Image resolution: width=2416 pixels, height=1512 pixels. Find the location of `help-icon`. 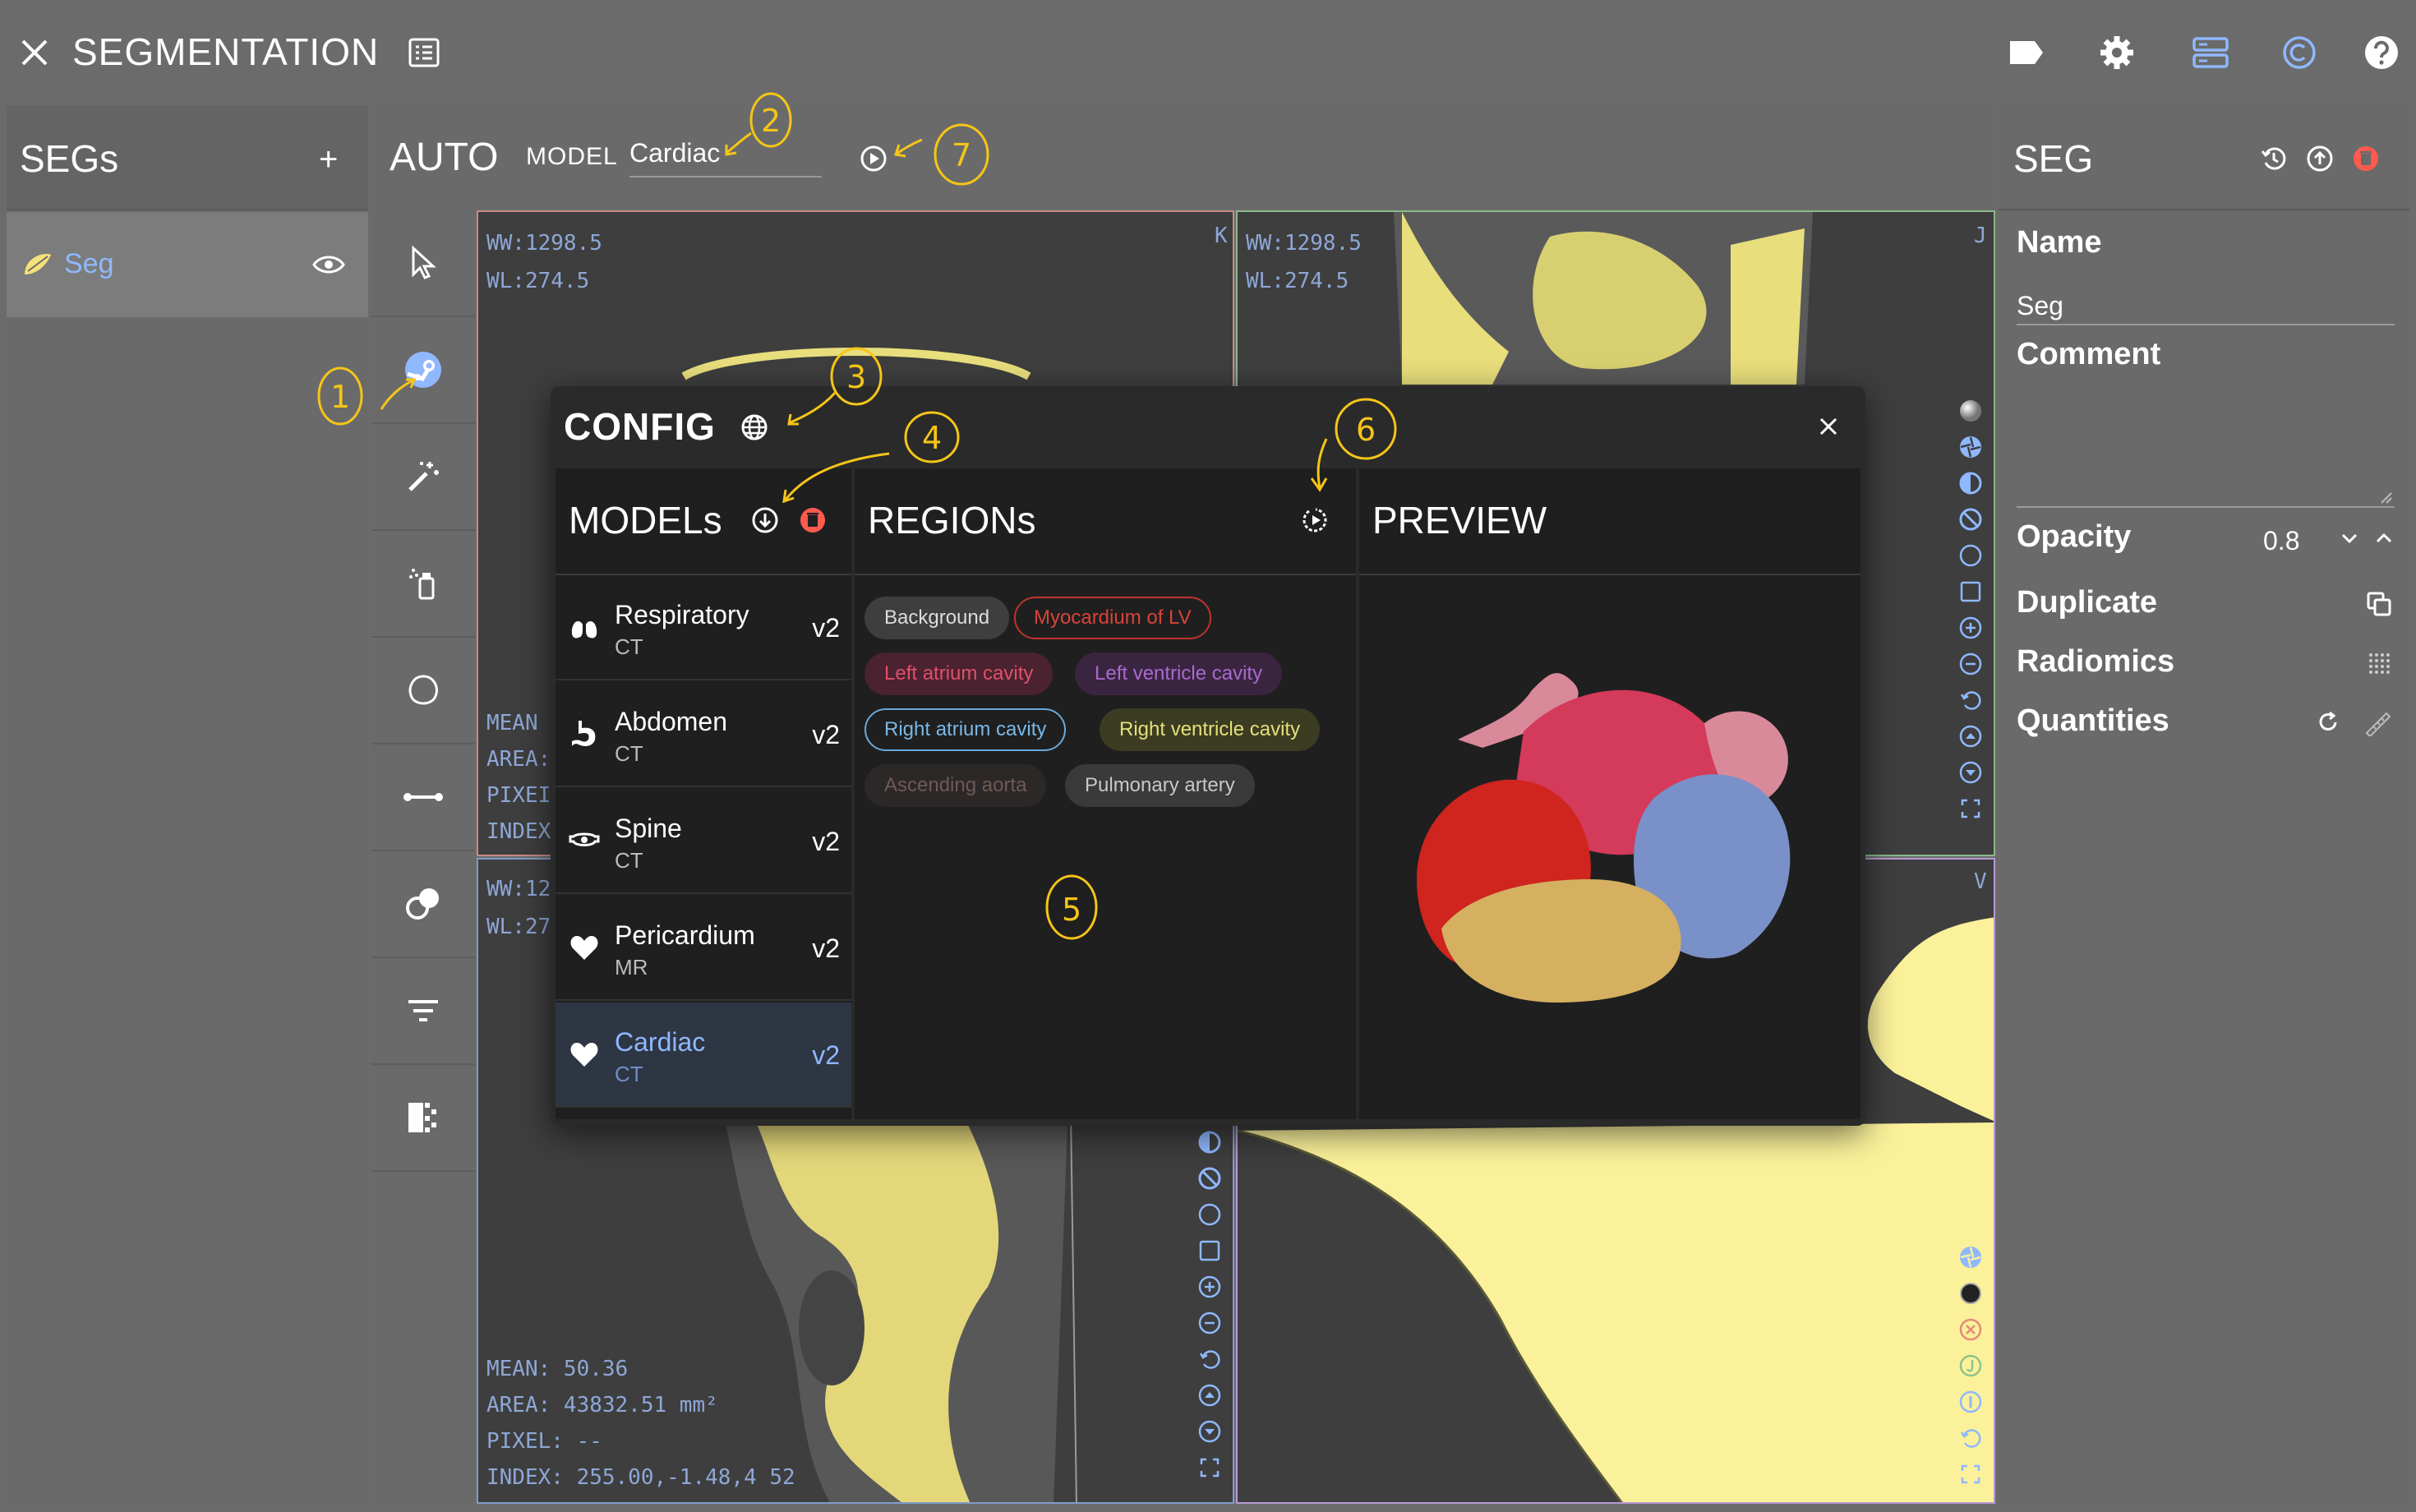

help-icon is located at coordinates (2382, 53).